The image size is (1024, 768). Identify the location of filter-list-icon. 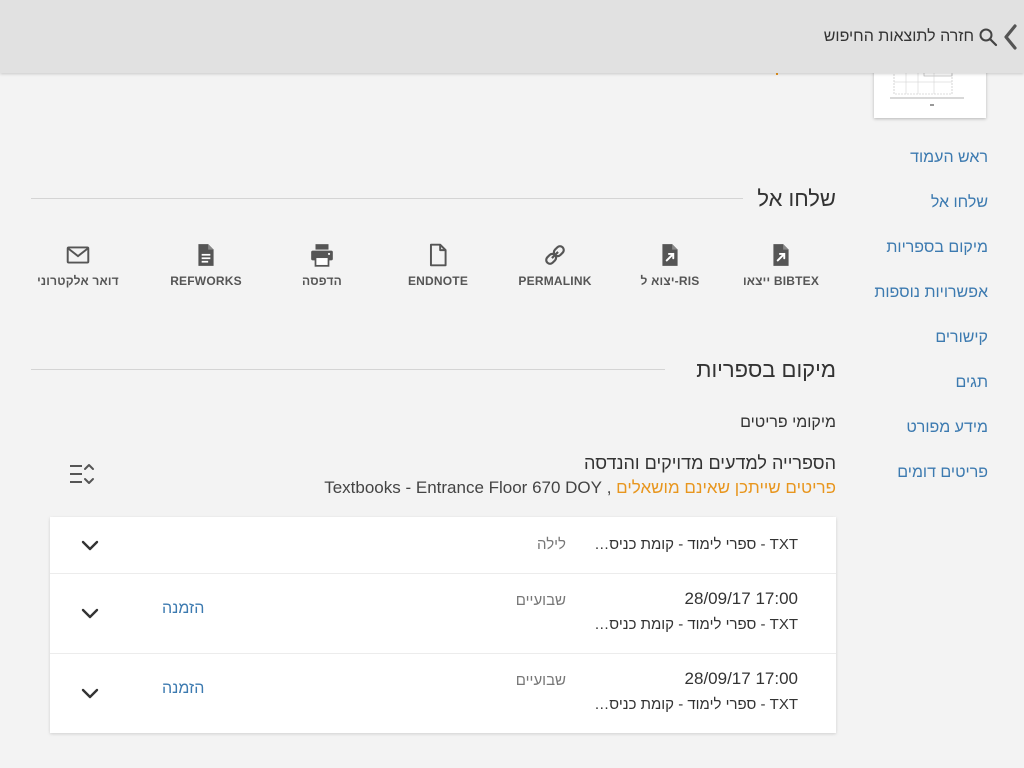
(82, 474).